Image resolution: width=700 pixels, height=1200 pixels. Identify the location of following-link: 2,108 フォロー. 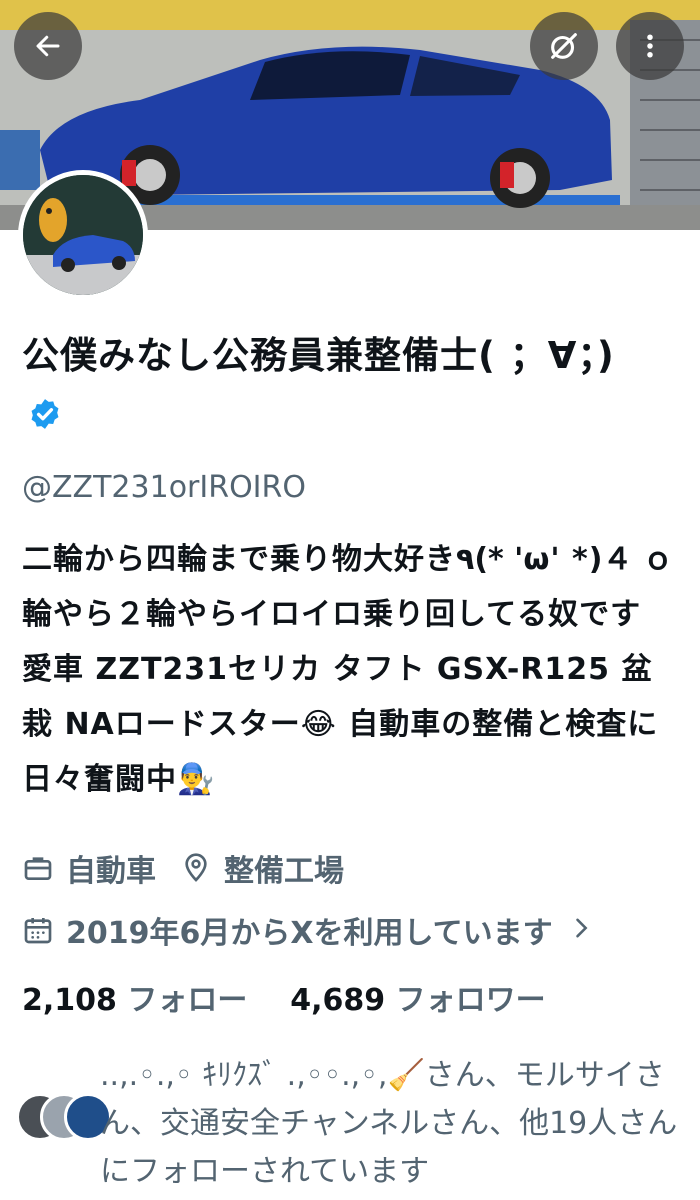
(140, 1000).